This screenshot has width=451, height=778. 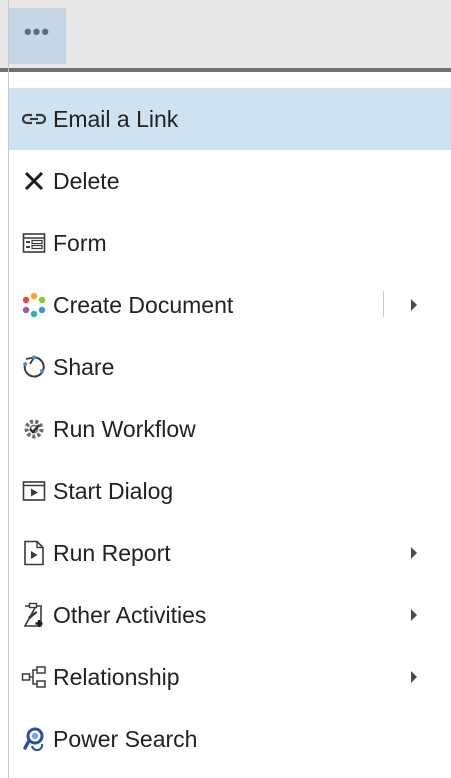 I want to click on share-icon, so click(x=34, y=367).